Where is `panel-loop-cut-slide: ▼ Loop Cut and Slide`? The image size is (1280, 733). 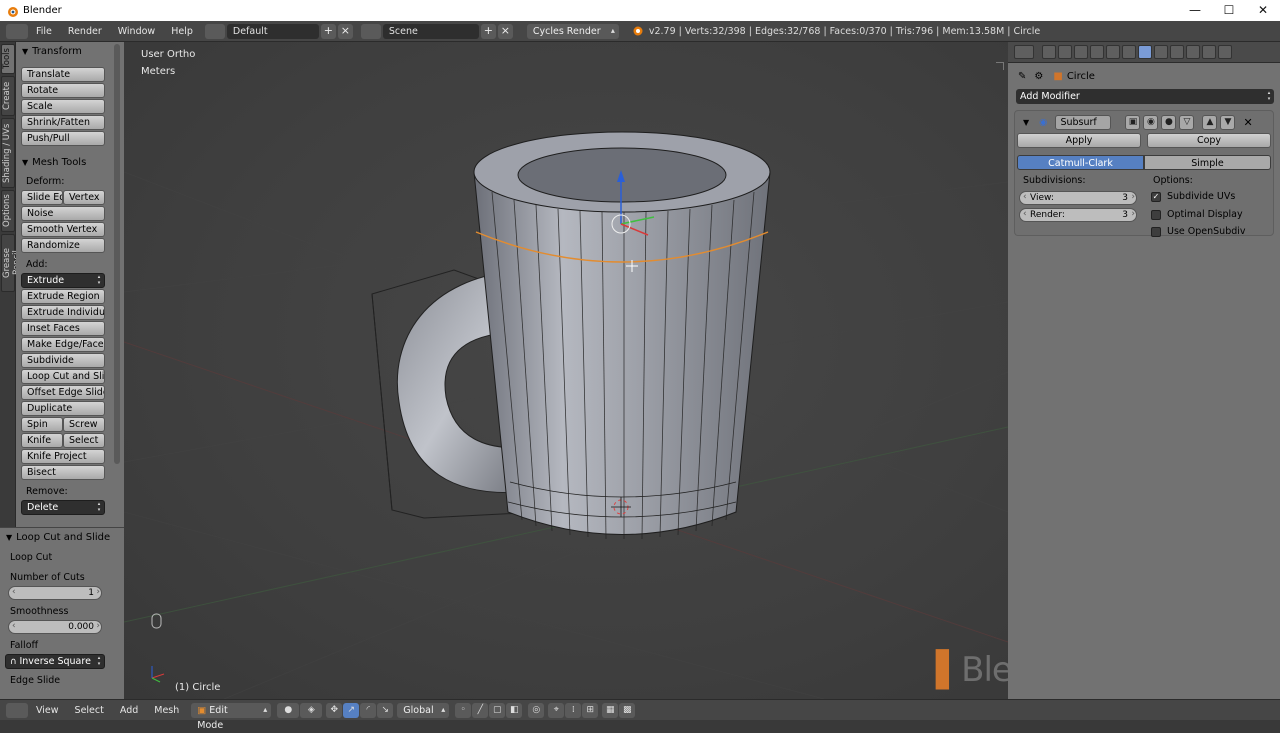
panel-loop-cut-slide: ▼ Loop Cut and Slide is located at coordinates (62, 537).